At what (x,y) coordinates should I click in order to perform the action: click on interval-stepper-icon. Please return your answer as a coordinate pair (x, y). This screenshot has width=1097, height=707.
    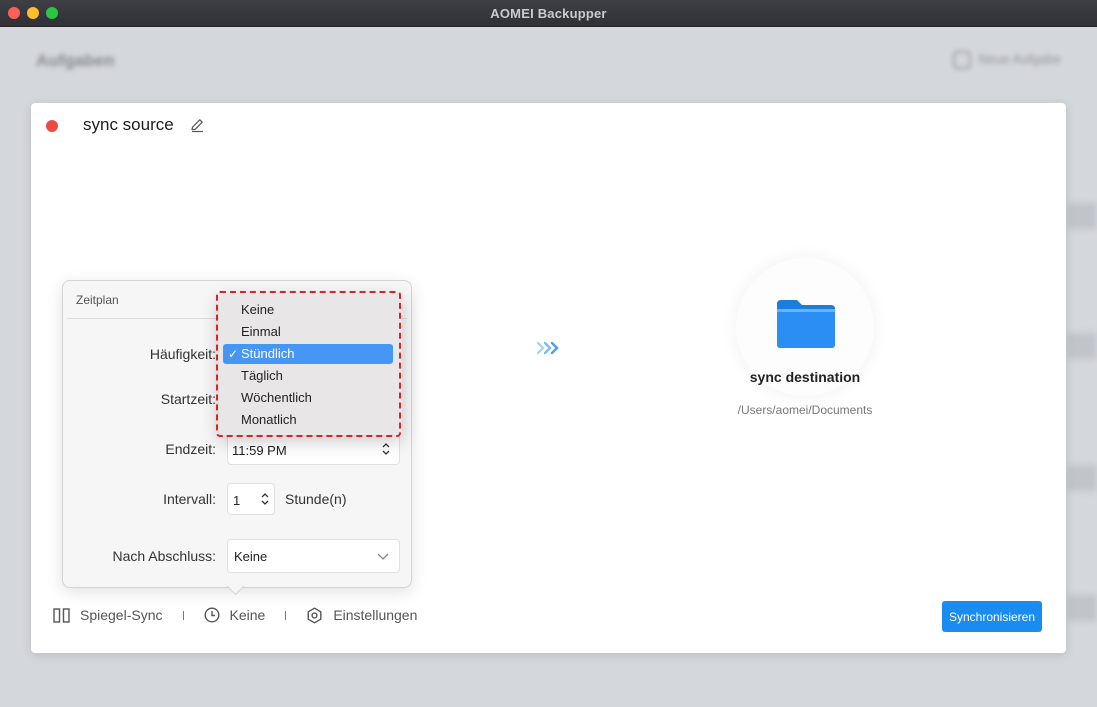
    Looking at the image, I should click on (265, 499).